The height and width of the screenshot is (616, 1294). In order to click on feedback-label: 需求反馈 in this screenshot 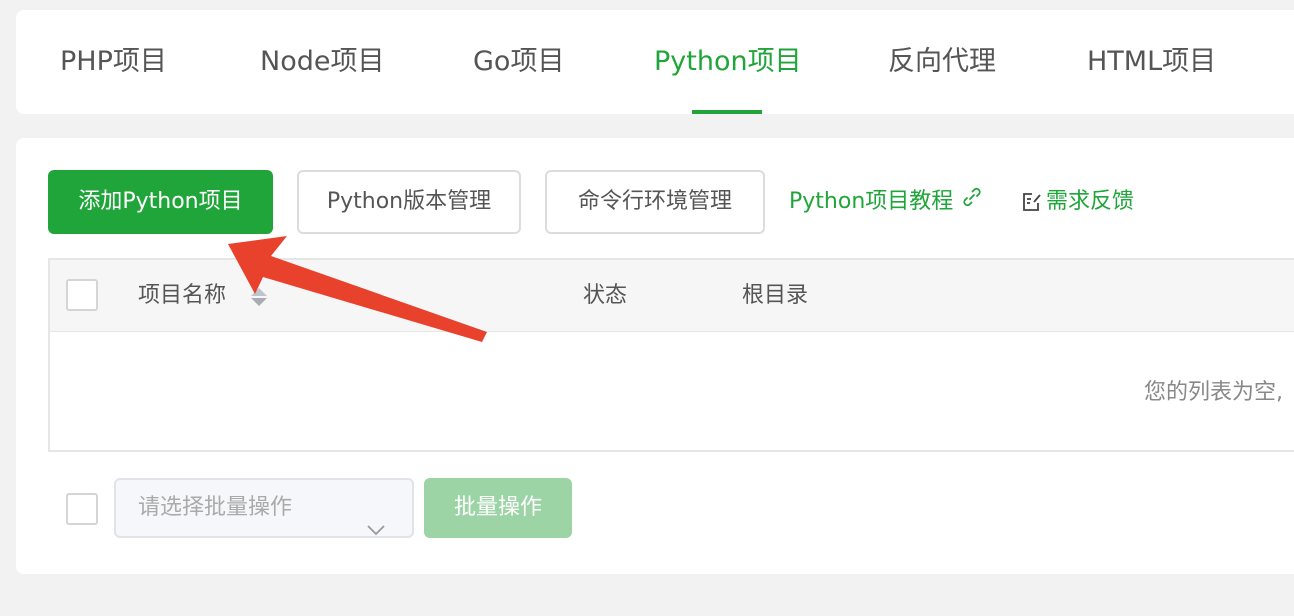, I will do `click(1090, 201)`.